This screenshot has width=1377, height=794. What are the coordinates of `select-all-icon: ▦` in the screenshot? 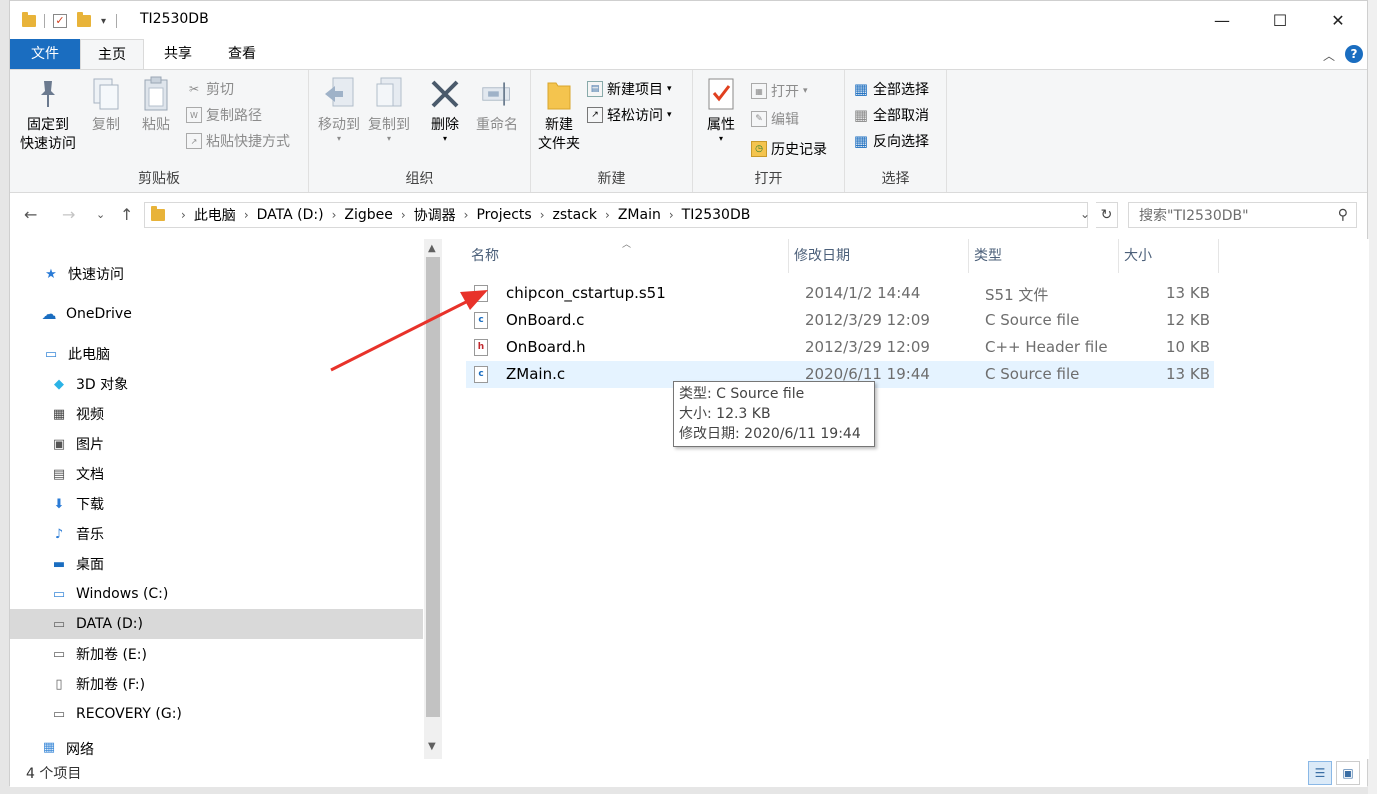 It's located at (861, 89).